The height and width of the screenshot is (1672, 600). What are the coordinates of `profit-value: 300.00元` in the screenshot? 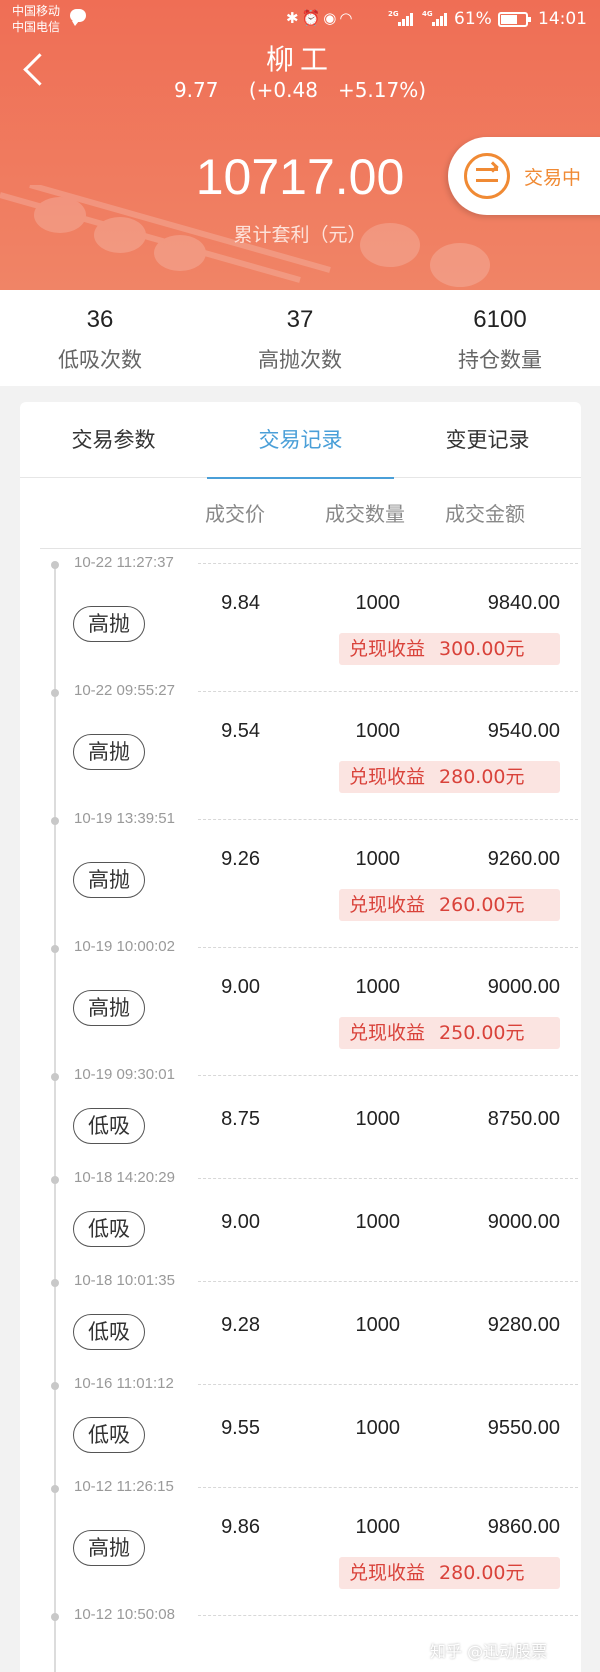 It's located at (482, 649).